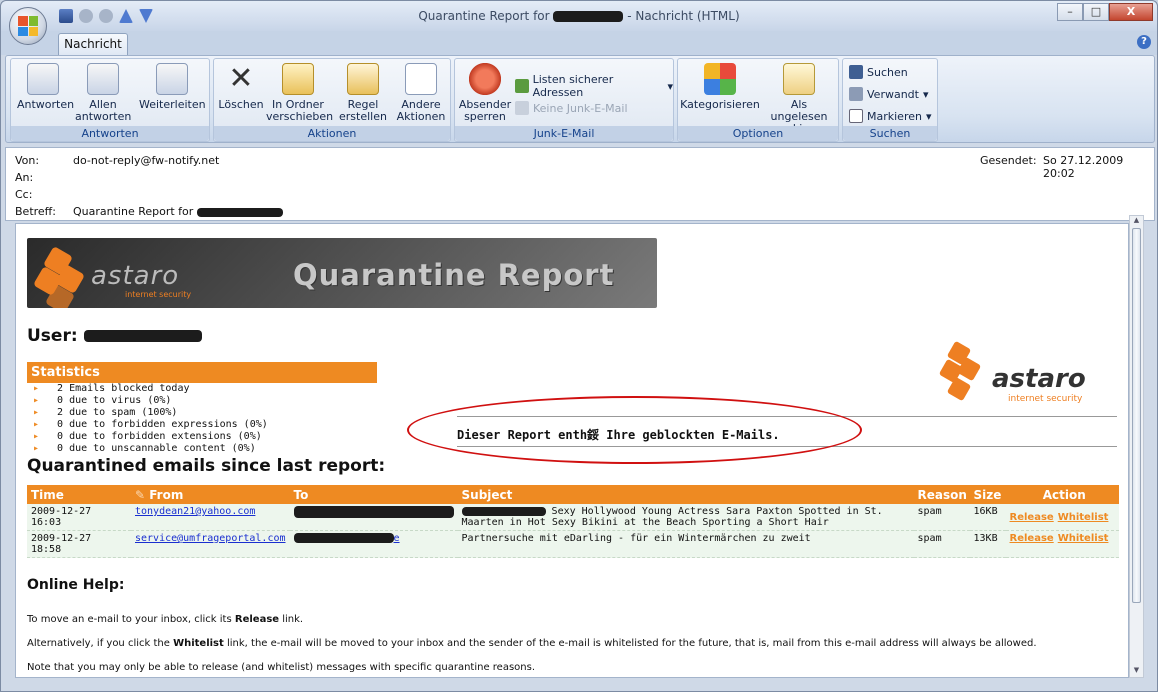 The width and height of the screenshot is (1158, 692). What do you see at coordinates (43, 79) in the screenshot?
I see `reply-icon` at bounding box center [43, 79].